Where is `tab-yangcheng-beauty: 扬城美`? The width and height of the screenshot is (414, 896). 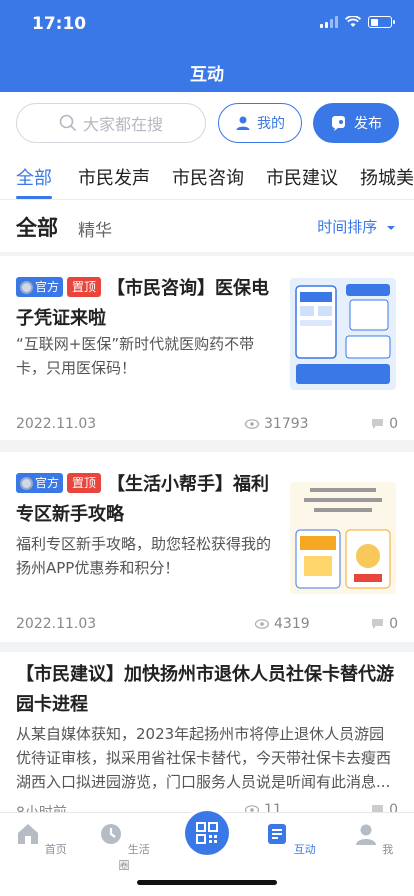 tab-yangcheng-beauty: 扬城美 is located at coordinates (387, 177).